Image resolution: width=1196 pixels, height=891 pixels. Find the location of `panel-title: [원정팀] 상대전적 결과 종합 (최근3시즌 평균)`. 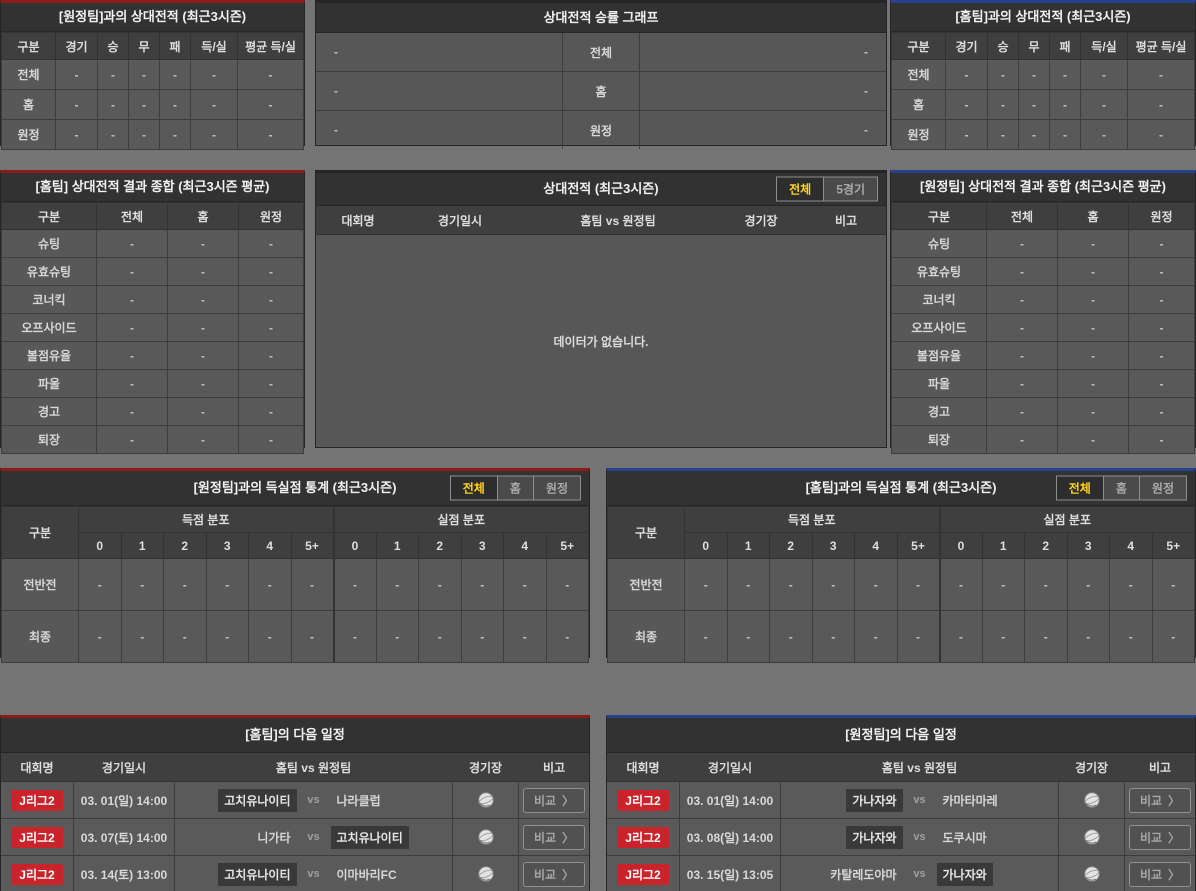

panel-title: [원정팀] 상대전적 결과 종합 (최근3시즌 평균) is located at coordinates (1043, 187).